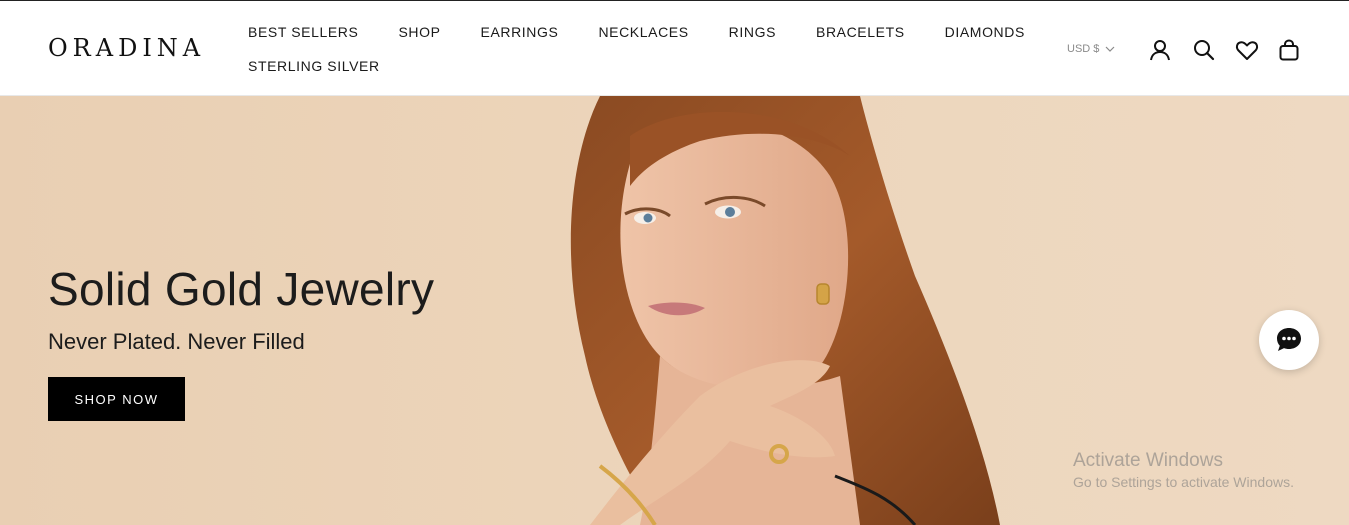  Describe the element at coordinates (1083, 49) in the screenshot. I see `currency-label: USD $` at that location.